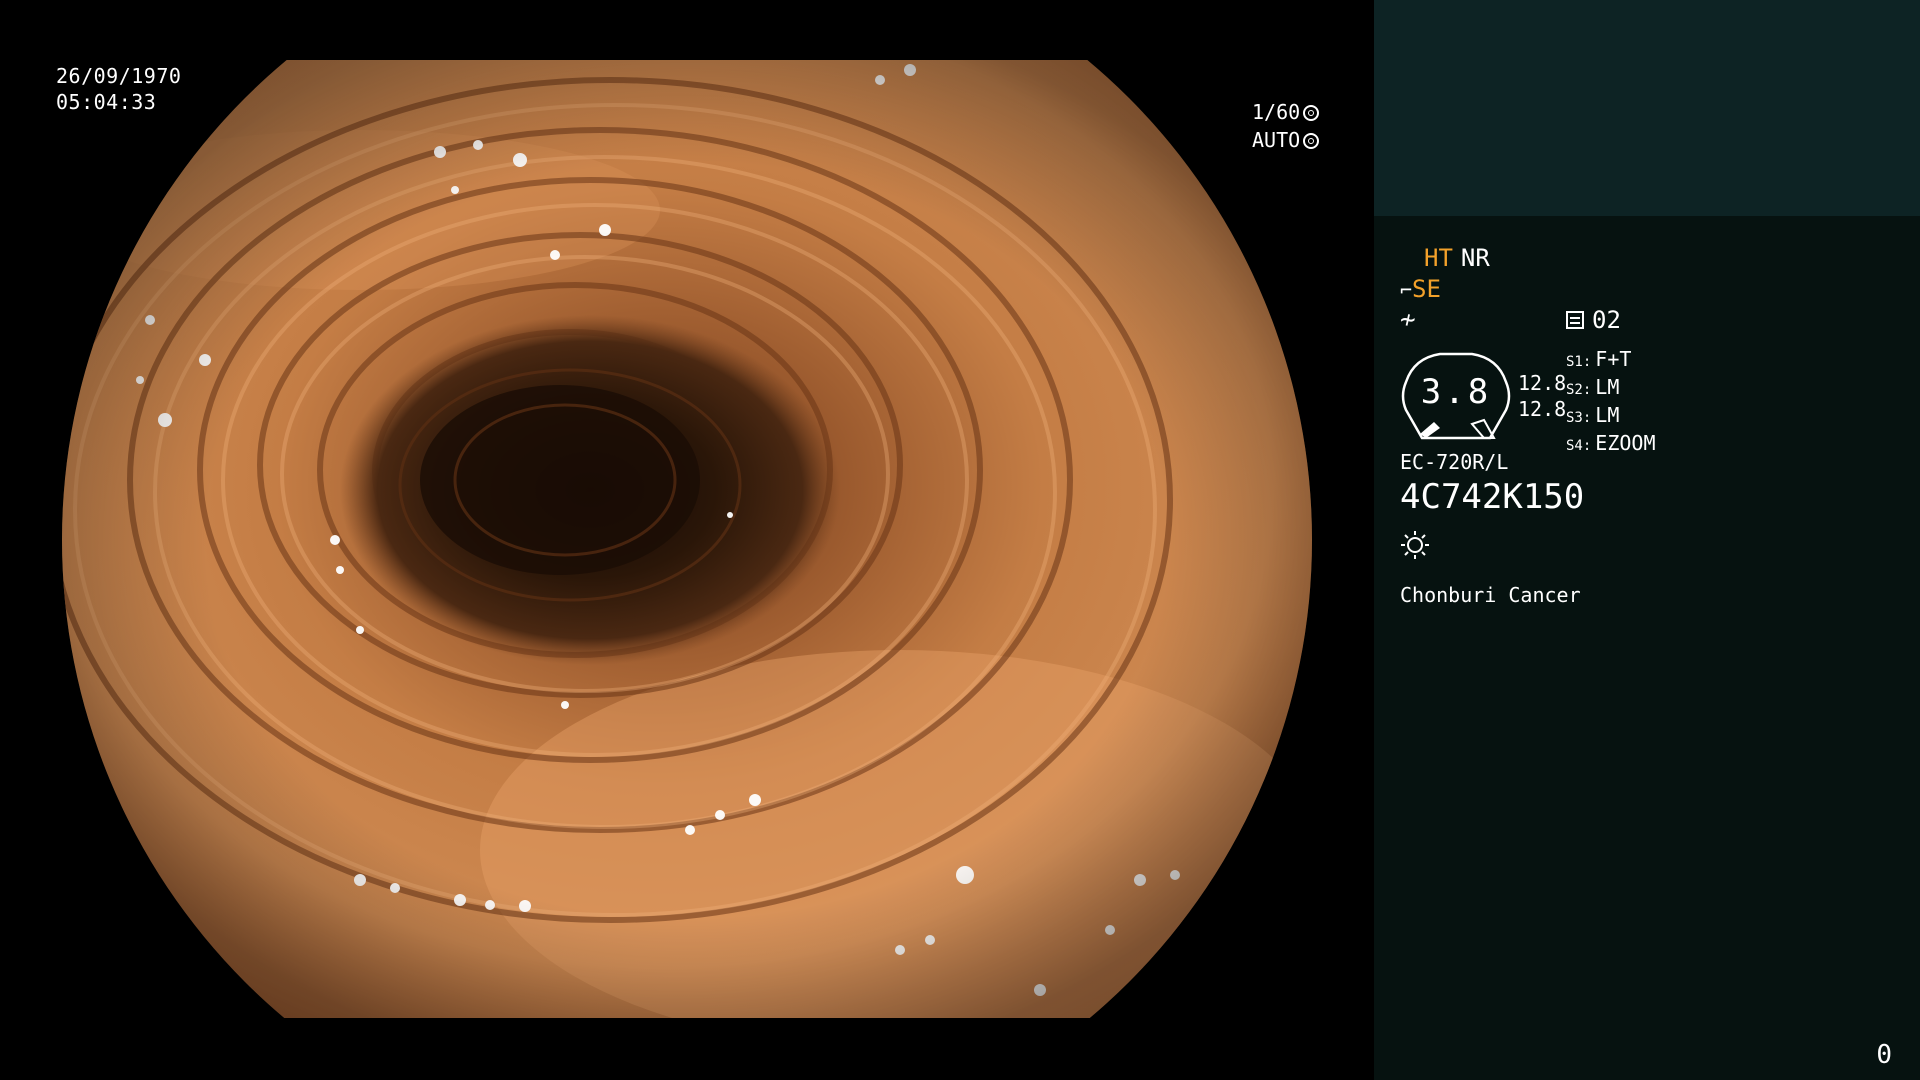 Image resolution: width=1920 pixels, height=1080 pixels. What do you see at coordinates (1415, 545) in the screenshot?
I see `light-source-icon` at bounding box center [1415, 545].